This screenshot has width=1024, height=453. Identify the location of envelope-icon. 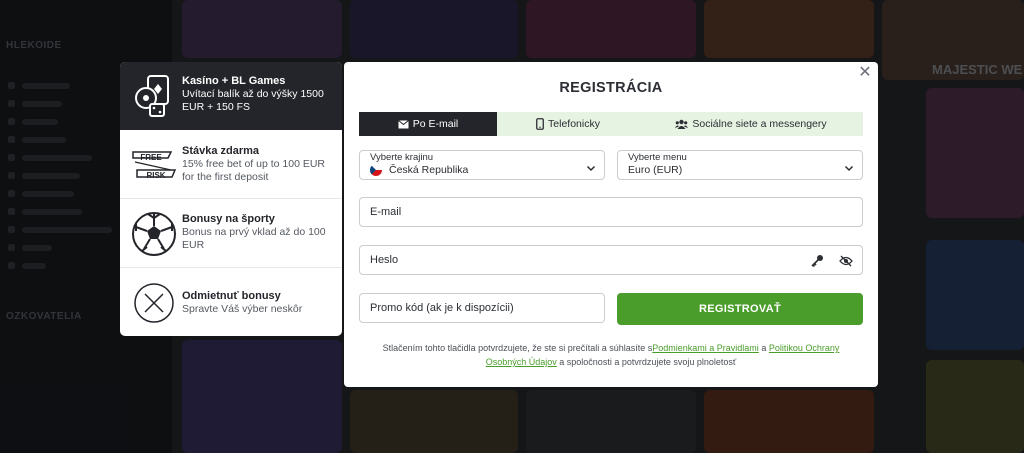
(403, 124).